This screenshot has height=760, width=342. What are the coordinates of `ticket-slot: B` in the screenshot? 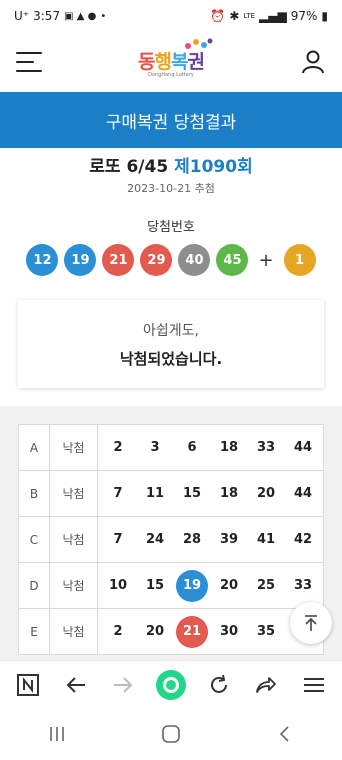 It's located at (34, 493).